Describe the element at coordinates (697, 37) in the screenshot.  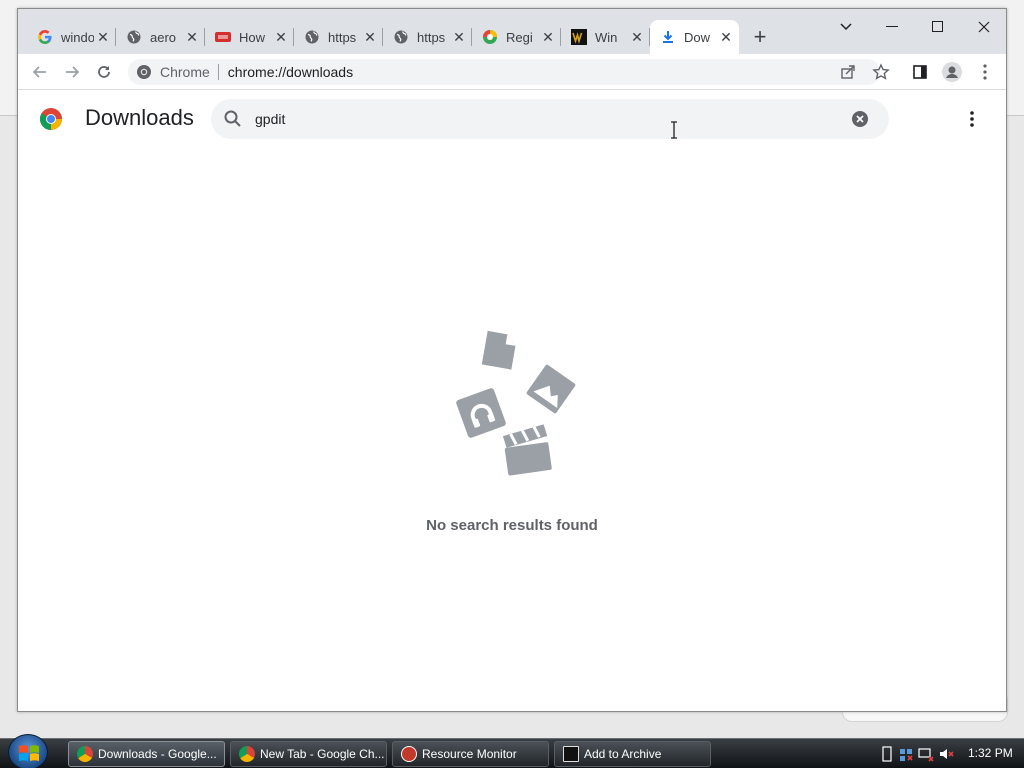
I see `tab-title: Dow` at that location.